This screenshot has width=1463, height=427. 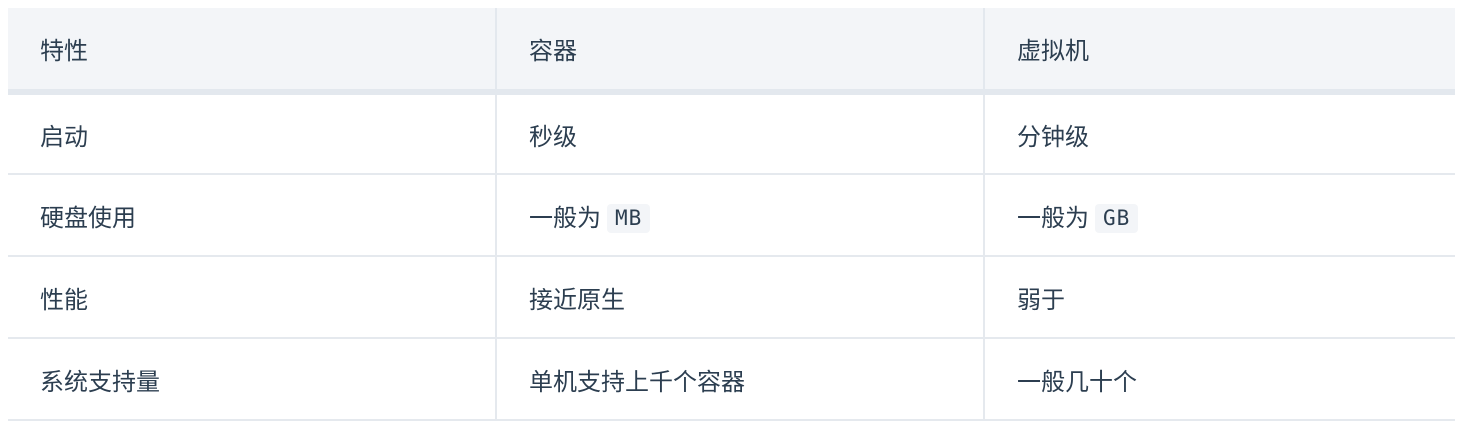 I want to click on cell-vm: 一般几十个, so click(x=1219, y=379).